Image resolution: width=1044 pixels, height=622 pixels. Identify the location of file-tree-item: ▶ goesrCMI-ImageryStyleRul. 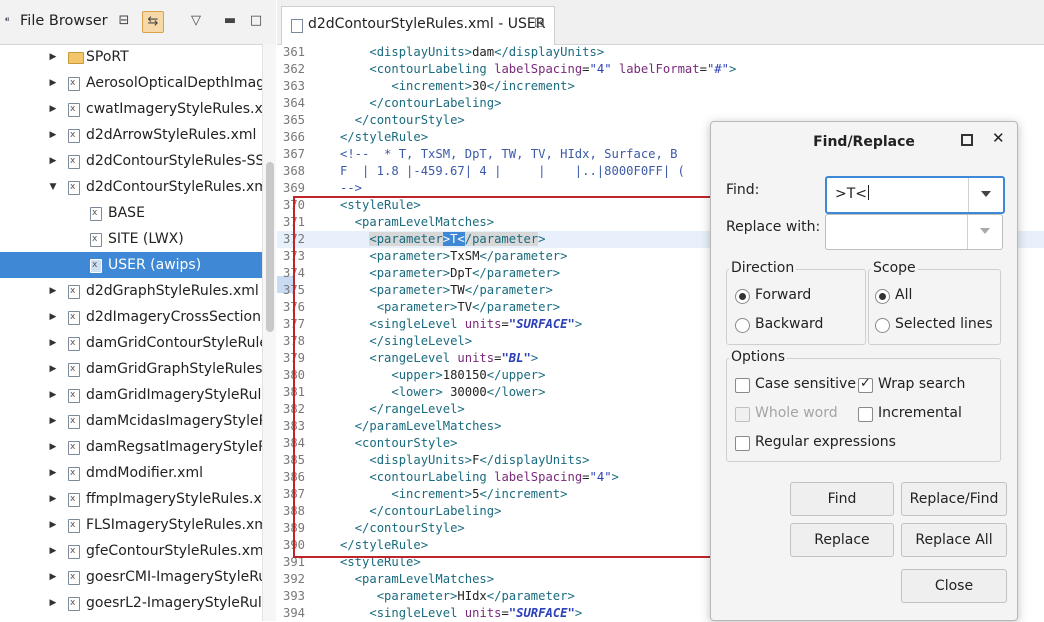
(131, 577).